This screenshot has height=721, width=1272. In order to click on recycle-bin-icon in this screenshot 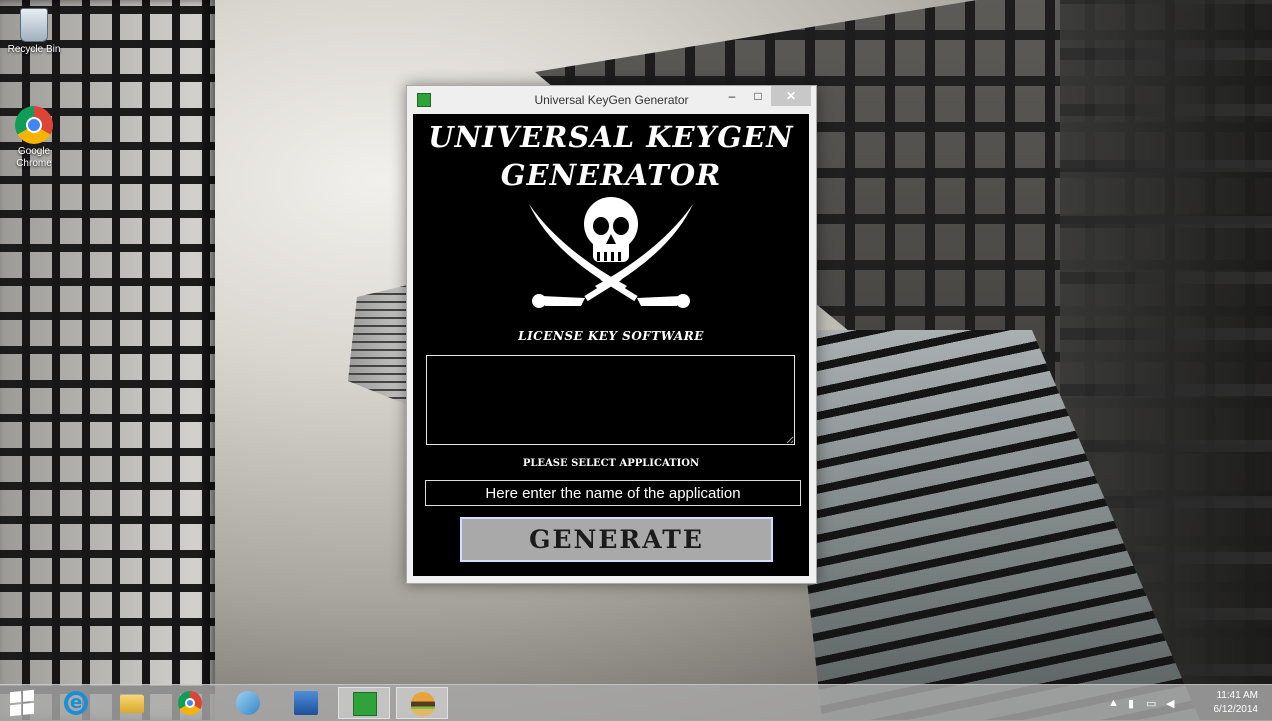, I will do `click(34, 25)`.